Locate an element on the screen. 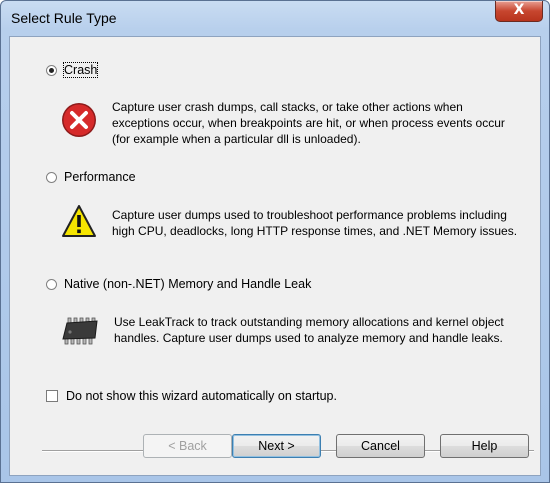  crash-label: Crash is located at coordinates (80, 70).